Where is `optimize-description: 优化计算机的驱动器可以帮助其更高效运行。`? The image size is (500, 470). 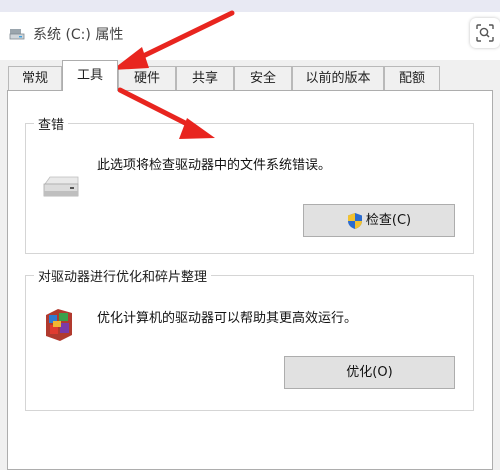
optimize-description: 优化计算机的驱动器可以帮助其更高效运行。 is located at coordinates (227, 318).